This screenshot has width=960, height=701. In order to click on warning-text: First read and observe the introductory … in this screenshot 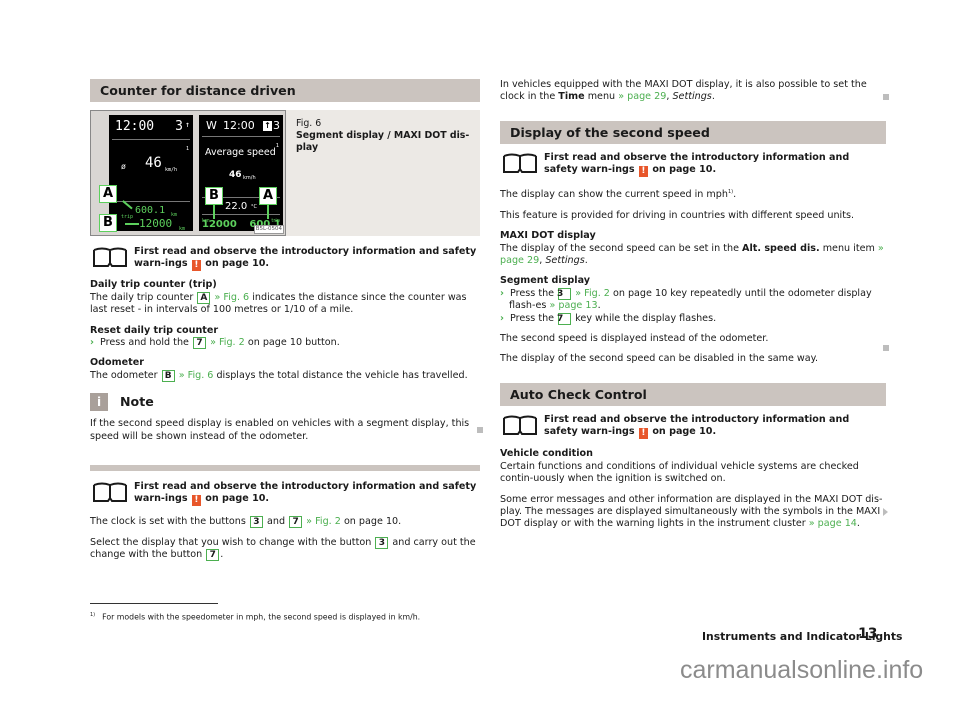, I will do `click(305, 258)`.